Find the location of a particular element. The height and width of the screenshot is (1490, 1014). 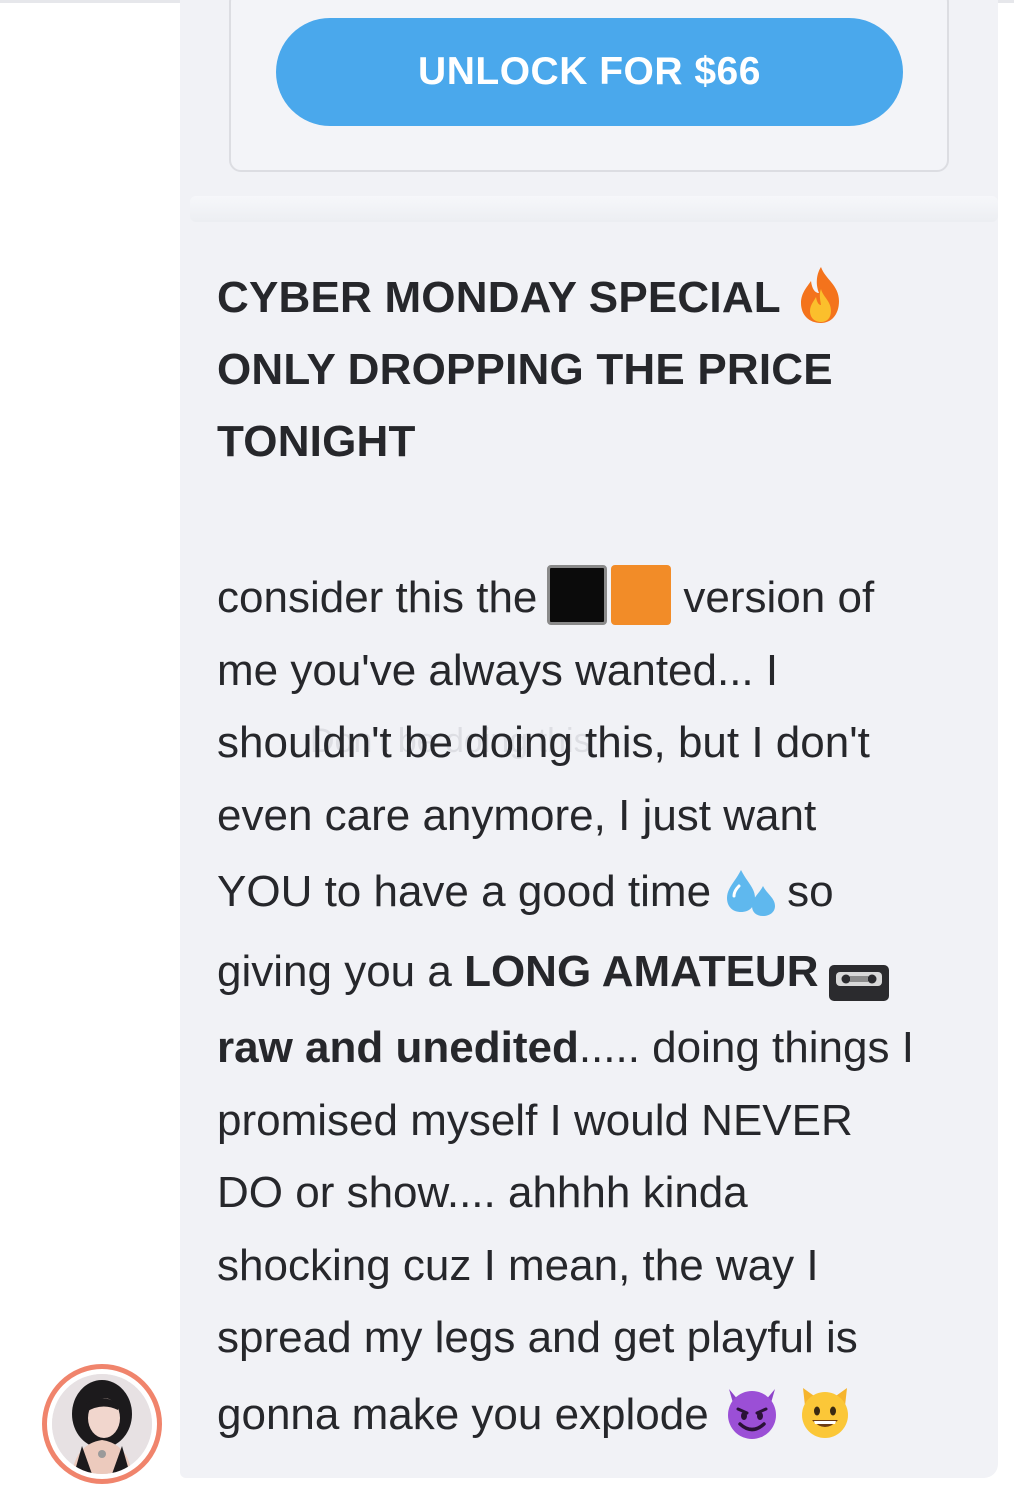

body-line-4: even care anymore, I just want is located at coordinates (517, 815).